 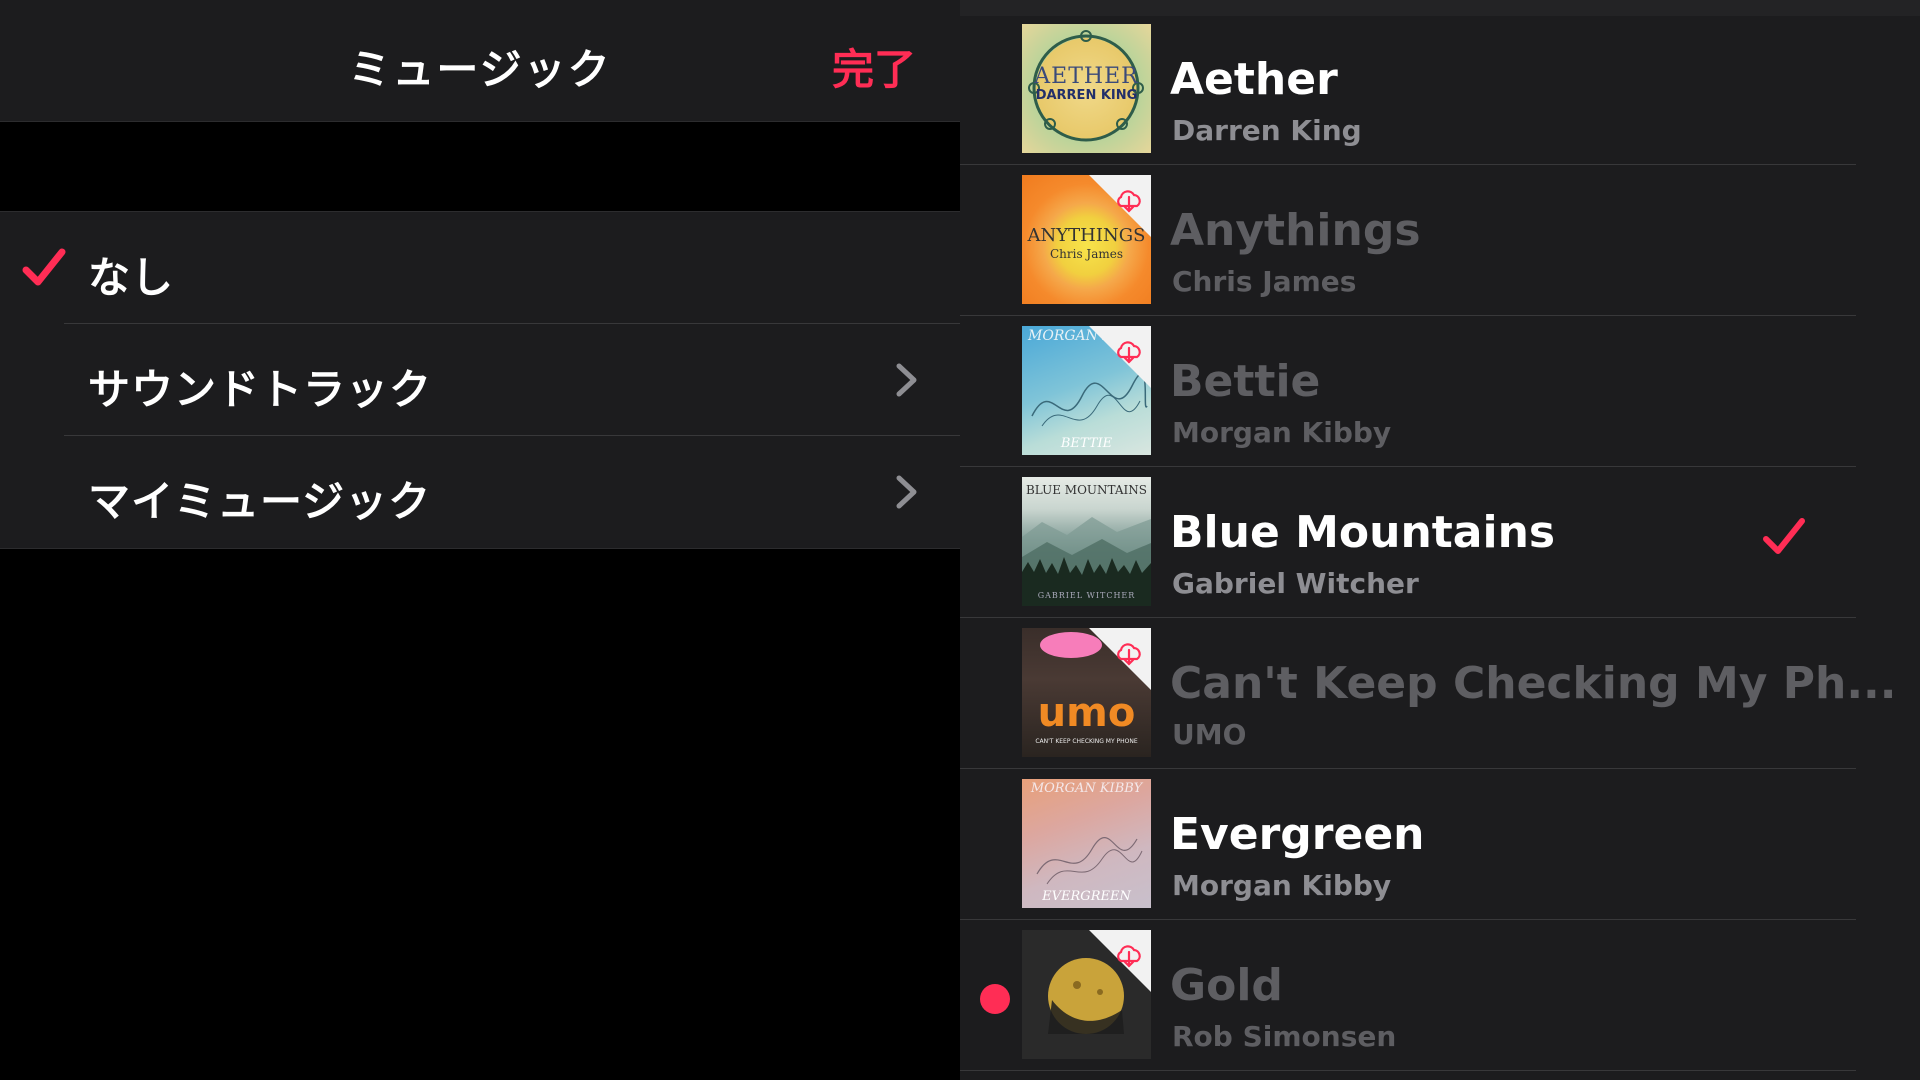 What do you see at coordinates (1086, 541) in the screenshot?
I see `album-art: BLUE MOUNTAINS GABRIEL WITCHER` at bounding box center [1086, 541].